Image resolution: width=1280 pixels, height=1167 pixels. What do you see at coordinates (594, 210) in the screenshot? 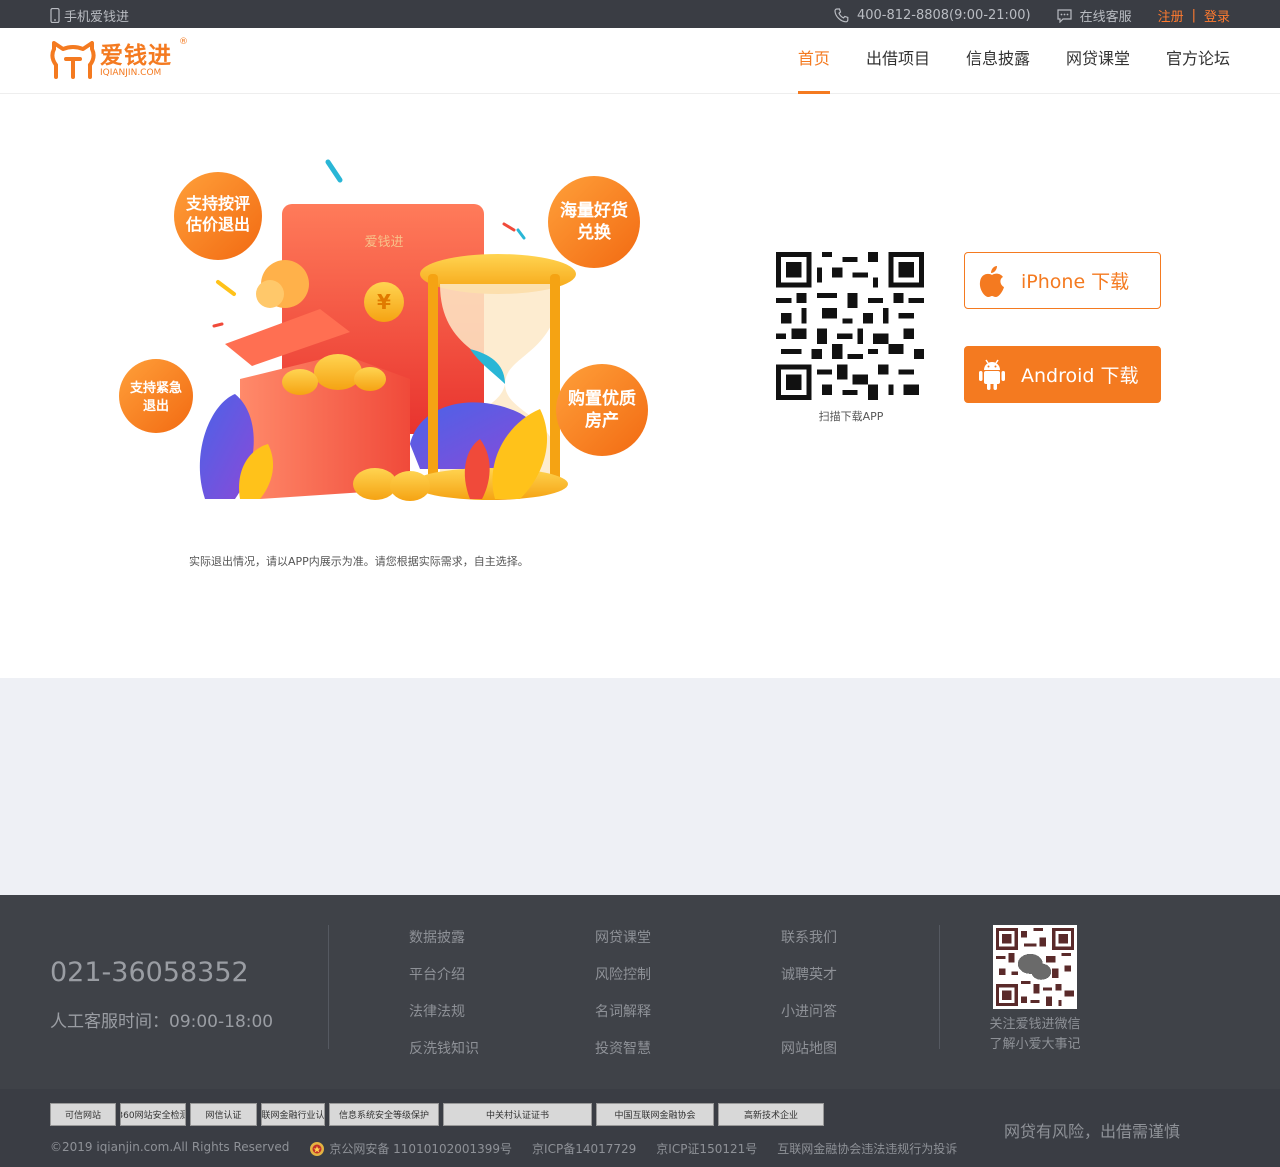
I see `svg-text: 海量好货` at bounding box center [594, 210].